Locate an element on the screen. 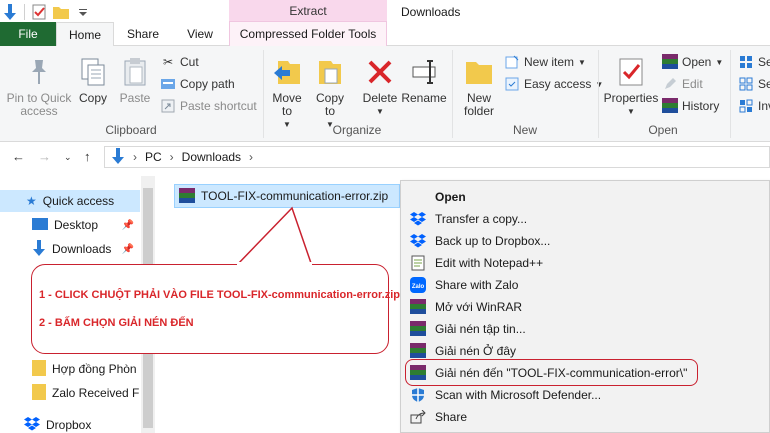 The width and height of the screenshot is (770, 433). copy-label: Copy is located at coordinates (92, 98).